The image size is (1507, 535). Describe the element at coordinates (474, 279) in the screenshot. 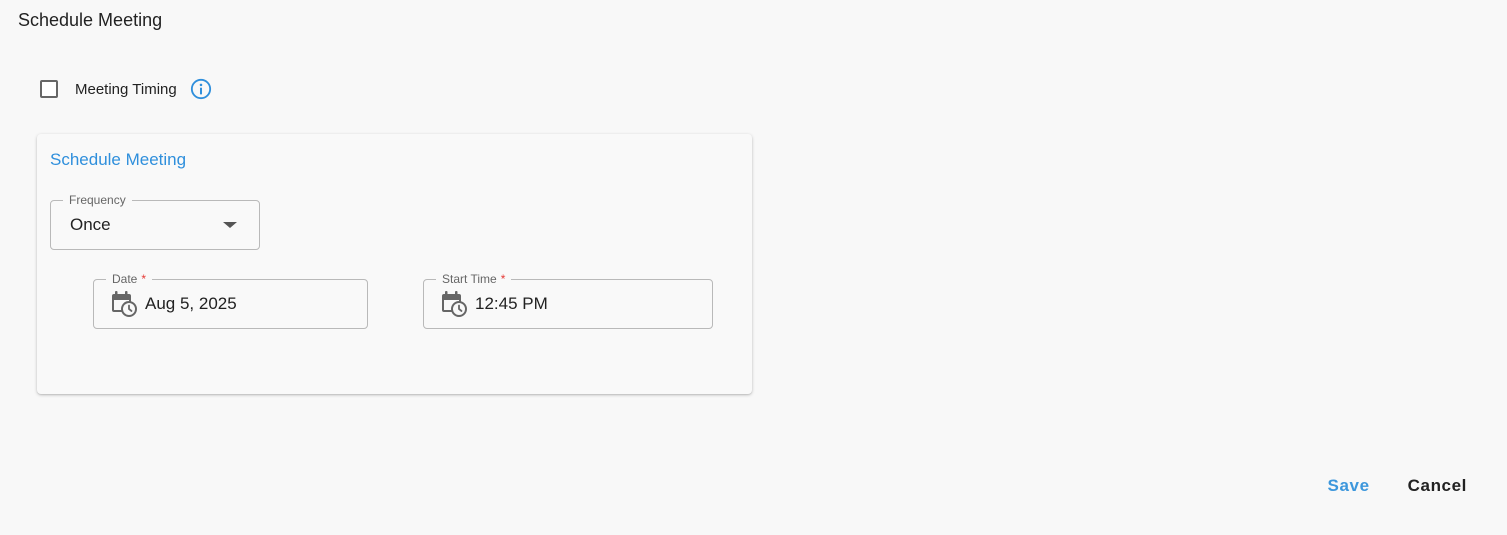

I see `start-time-label: Start Time *` at that location.